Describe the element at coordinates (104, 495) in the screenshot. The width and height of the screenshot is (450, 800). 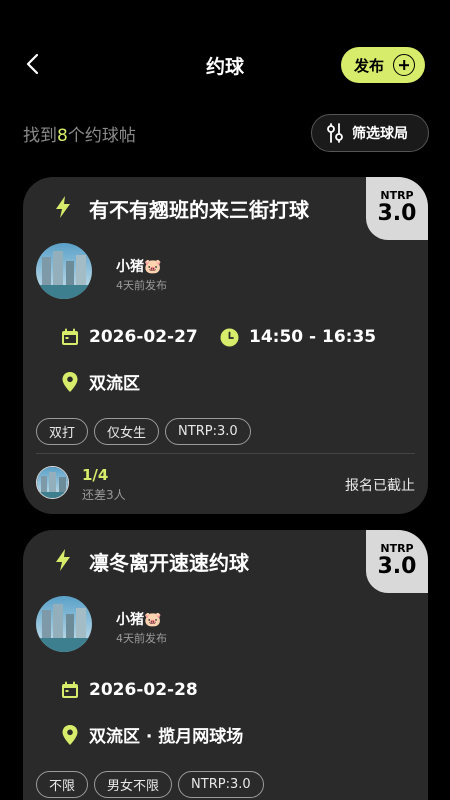
I see `slots-remaining: 还差3人` at that location.